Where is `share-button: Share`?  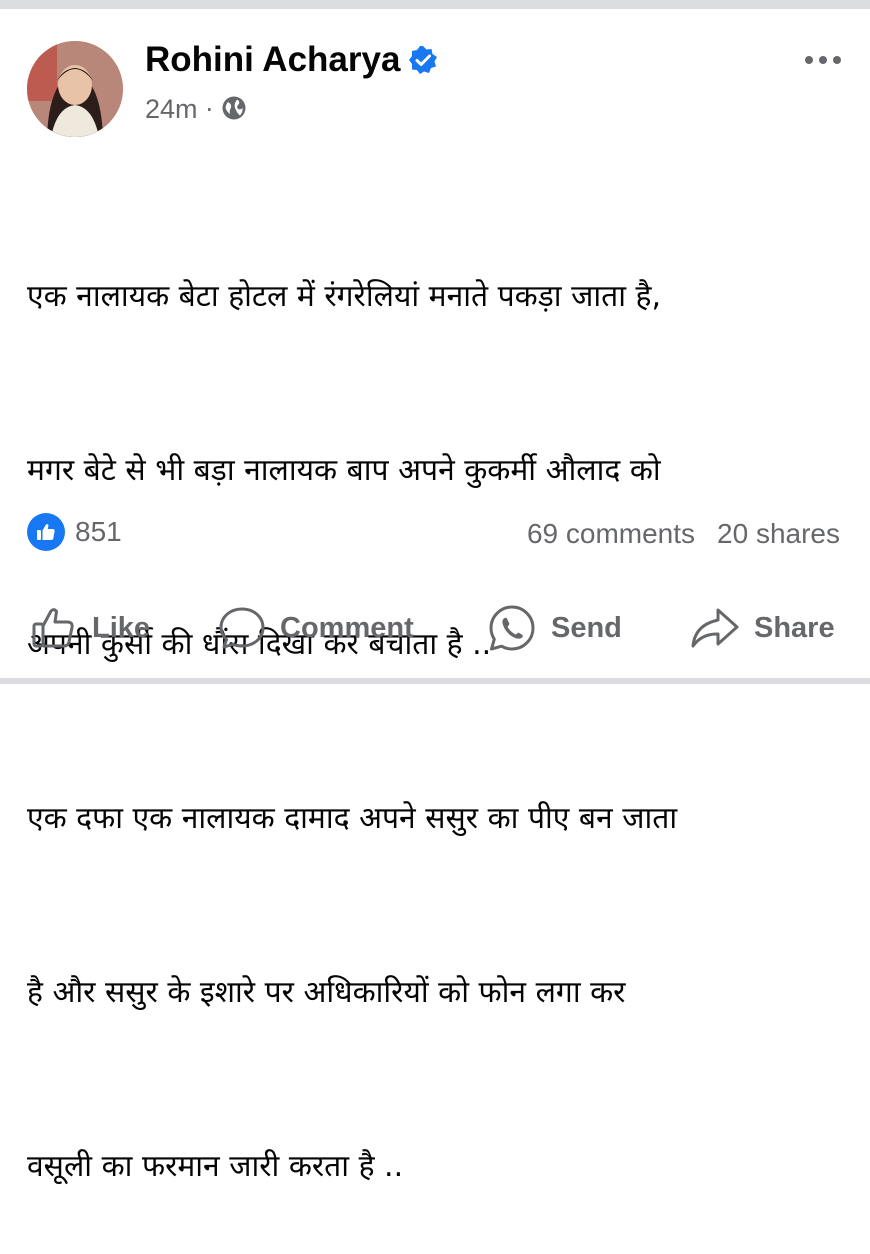 share-button: Share is located at coordinates (762, 628).